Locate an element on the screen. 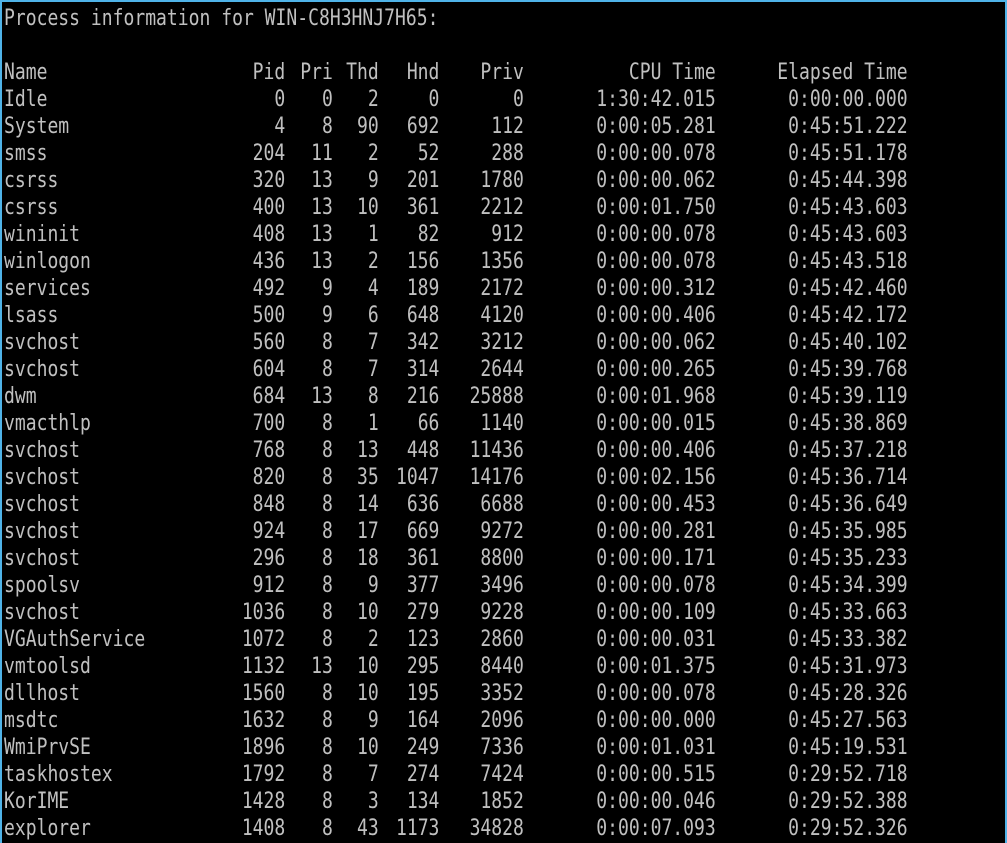 The image size is (1007, 843). process-pid: 924 is located at coordinates (269, 531).